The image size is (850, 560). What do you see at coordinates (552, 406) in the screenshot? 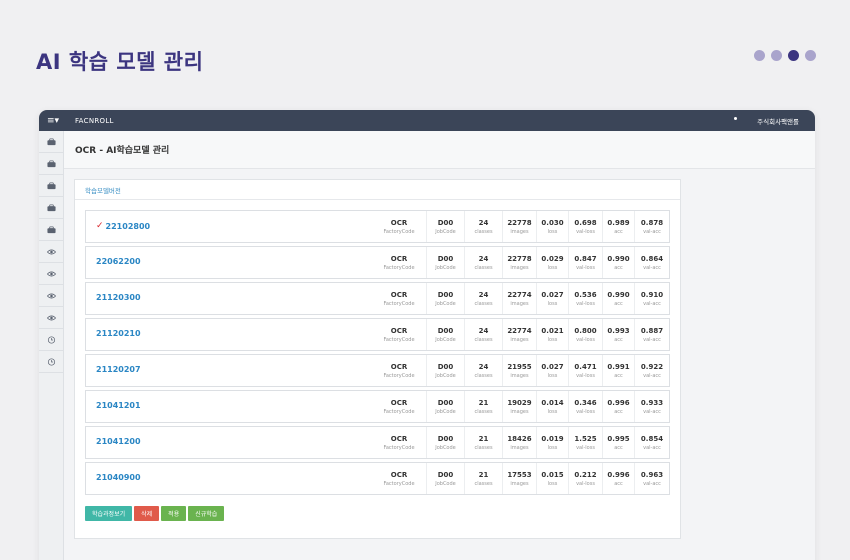
I see `stat-loss: 0.014 loss` at bounding box center [552, 406].